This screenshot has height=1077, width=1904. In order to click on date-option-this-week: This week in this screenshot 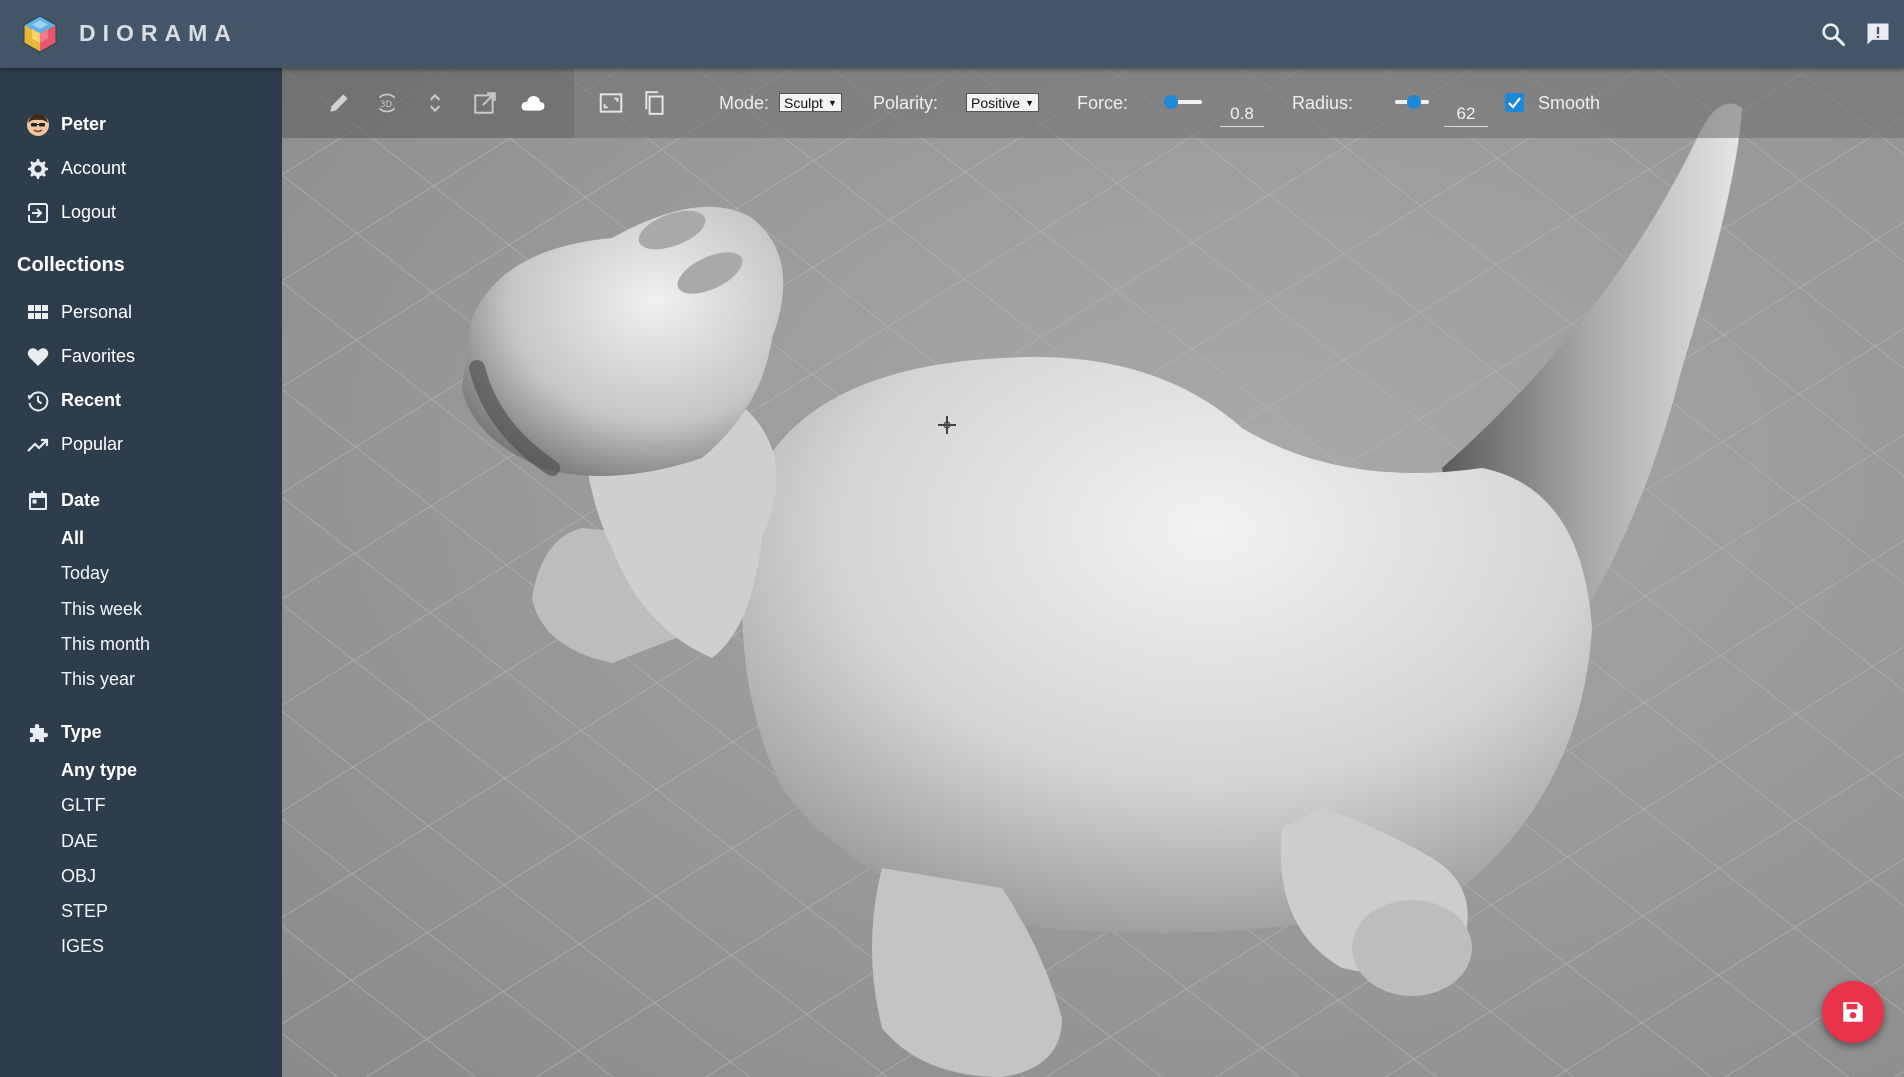, I will do `click(101, 609)`.